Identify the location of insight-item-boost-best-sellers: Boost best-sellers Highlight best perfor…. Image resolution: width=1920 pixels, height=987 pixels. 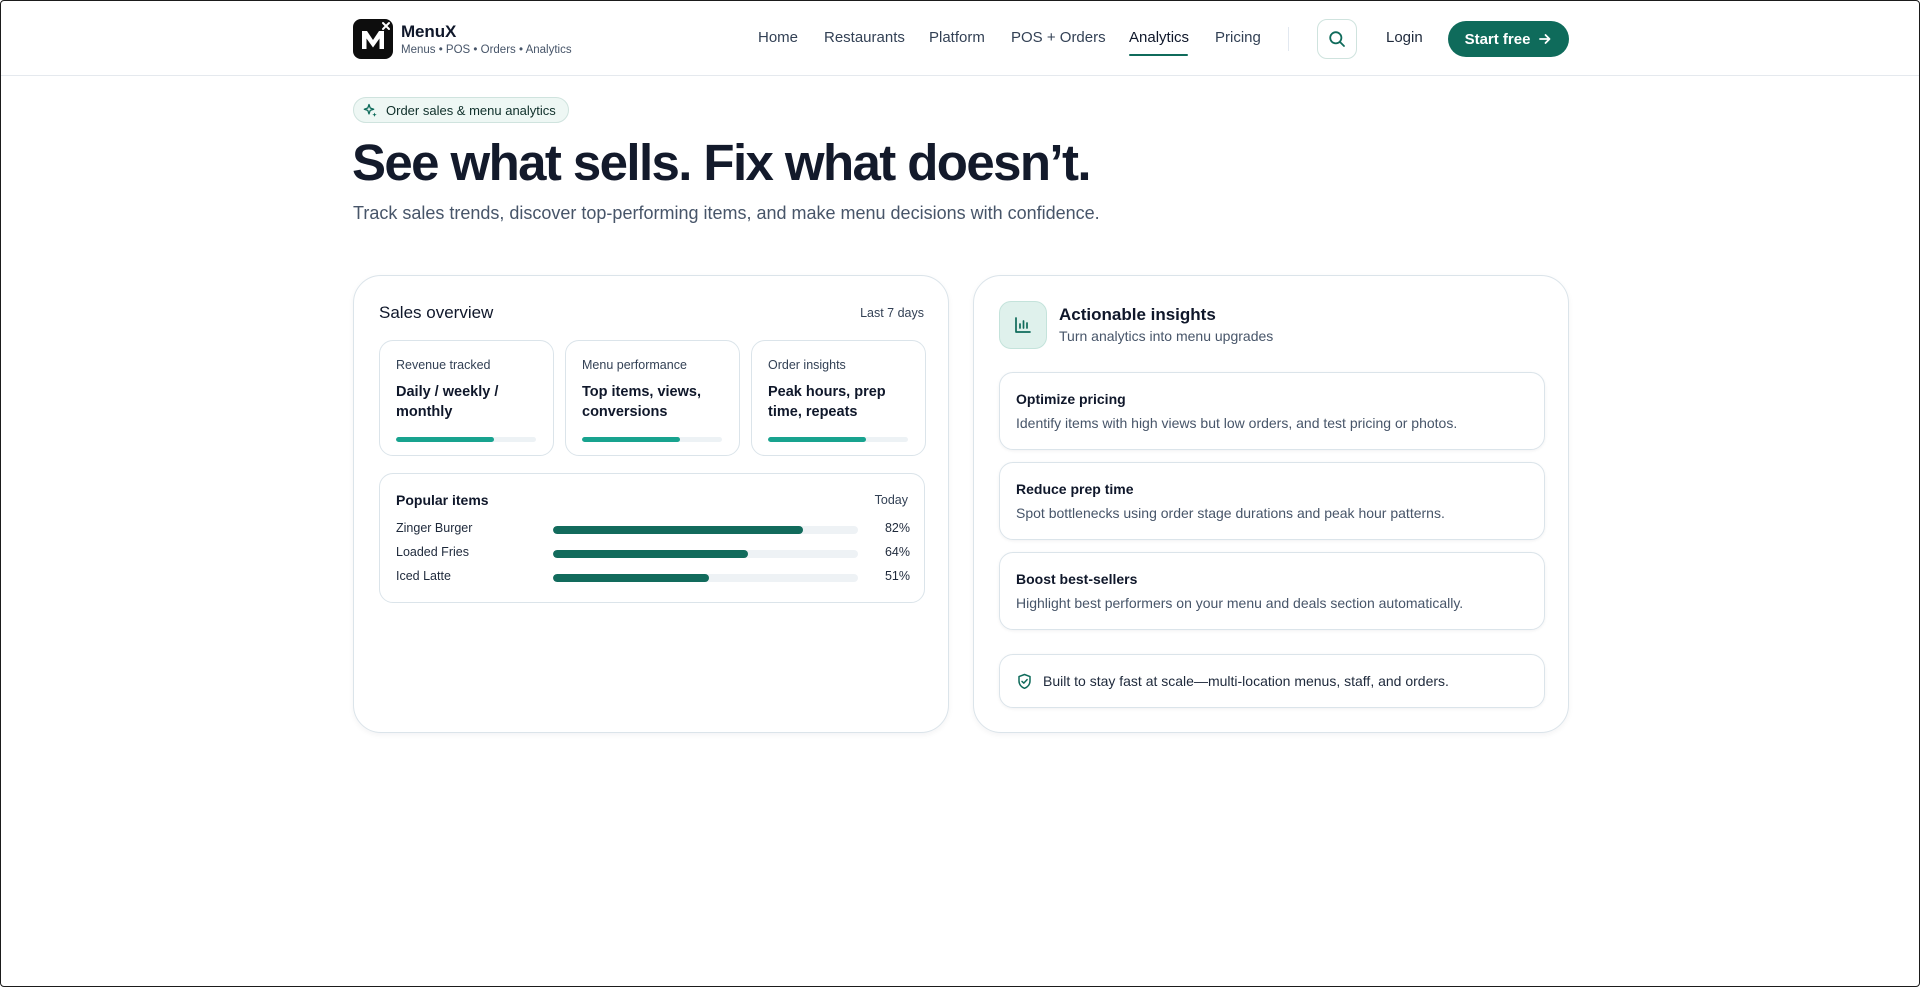
(1272, 591).